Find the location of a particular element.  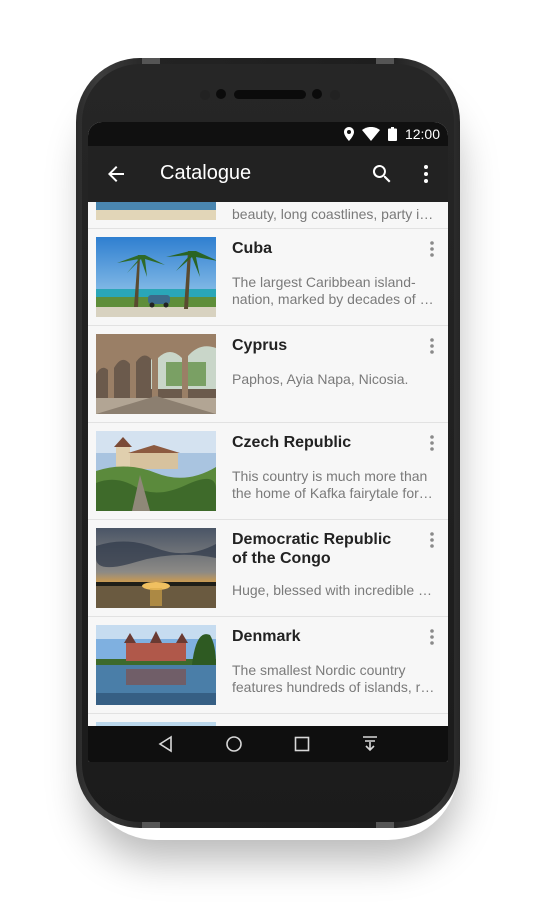

list-item is located at coordinates (268, 720).